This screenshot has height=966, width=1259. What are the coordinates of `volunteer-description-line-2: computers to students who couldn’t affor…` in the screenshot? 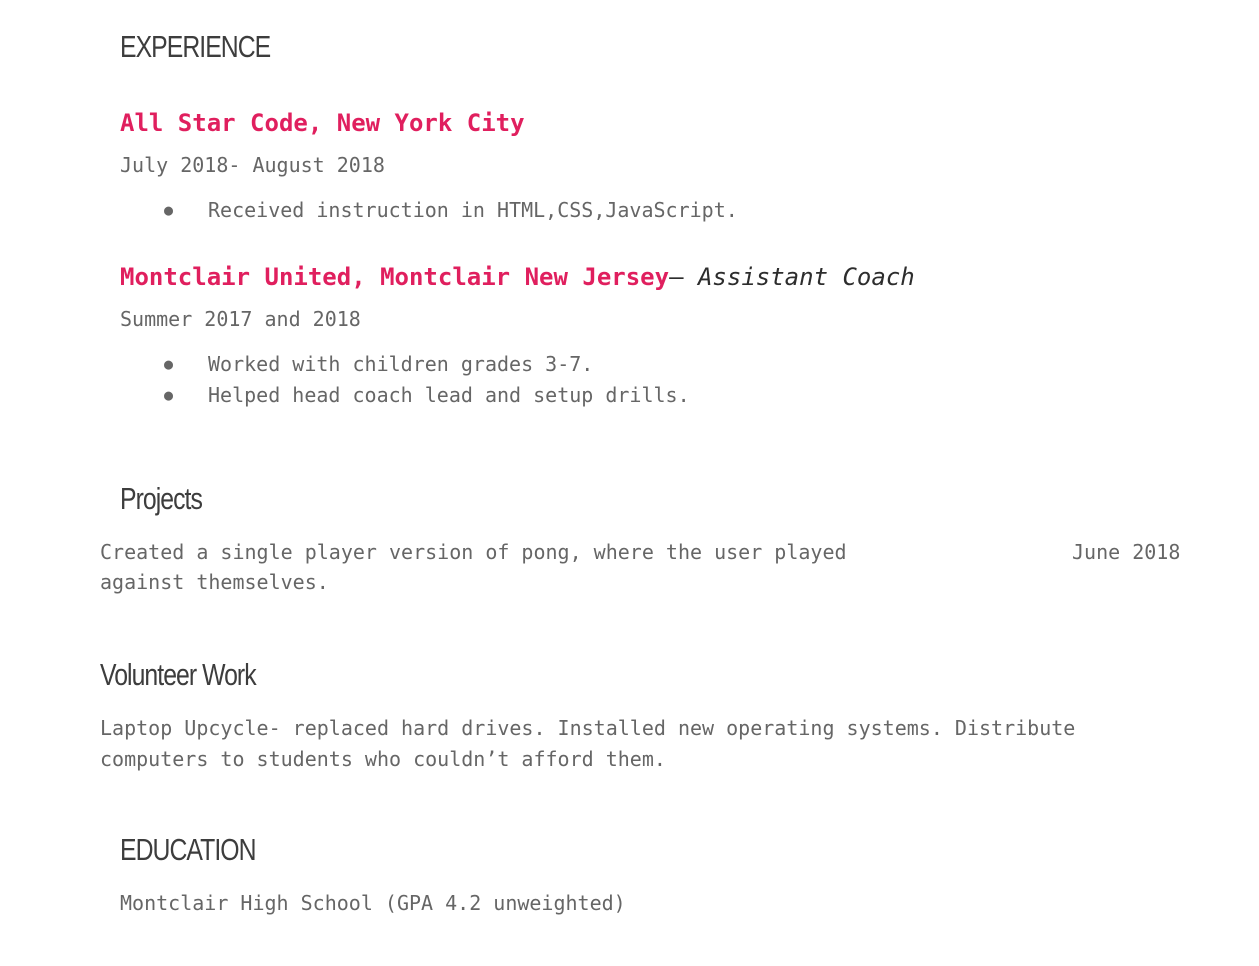 It's located at (383, 759).